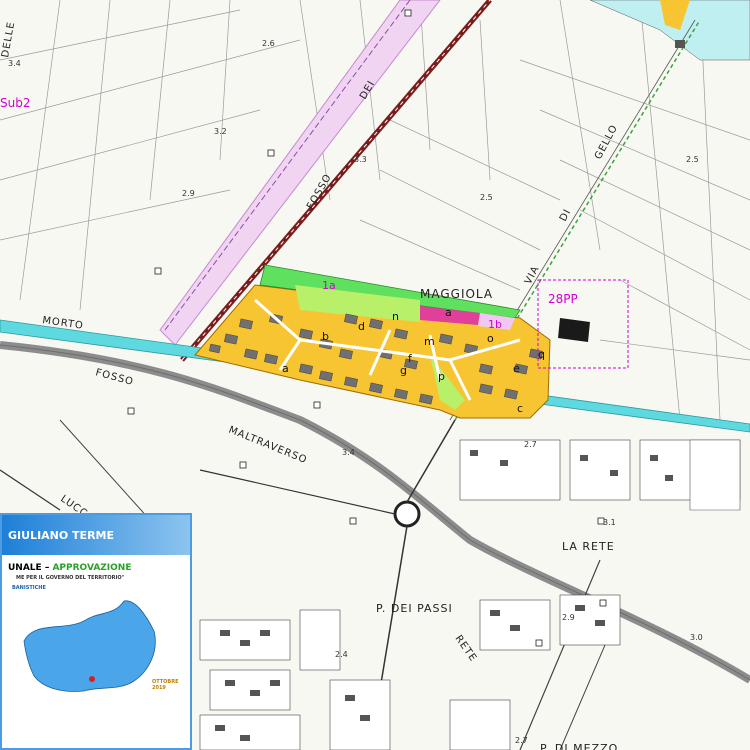 This screenshot has width=750, height=750. What do you see at coordinates (92, 568) in the screenshot?
I see `legend-heading-status: APPROVAZIONE` at bounding box center [92, 568].